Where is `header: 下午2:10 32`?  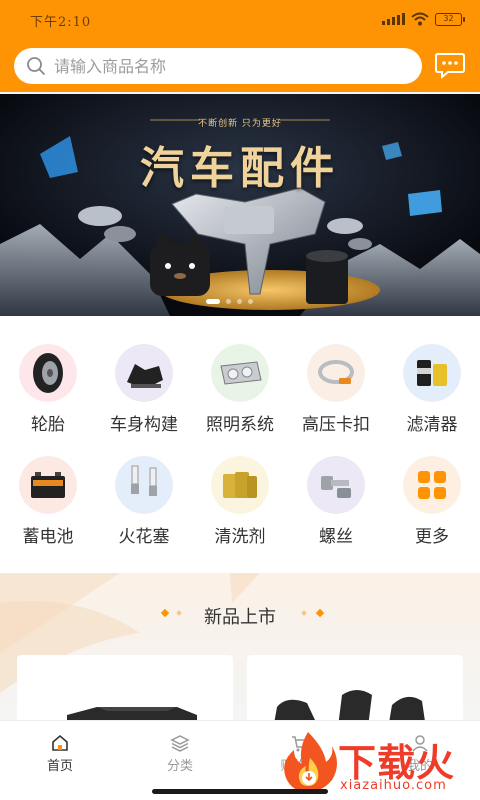
header: 下午2:10 32 is located at coordinates (240, 46).